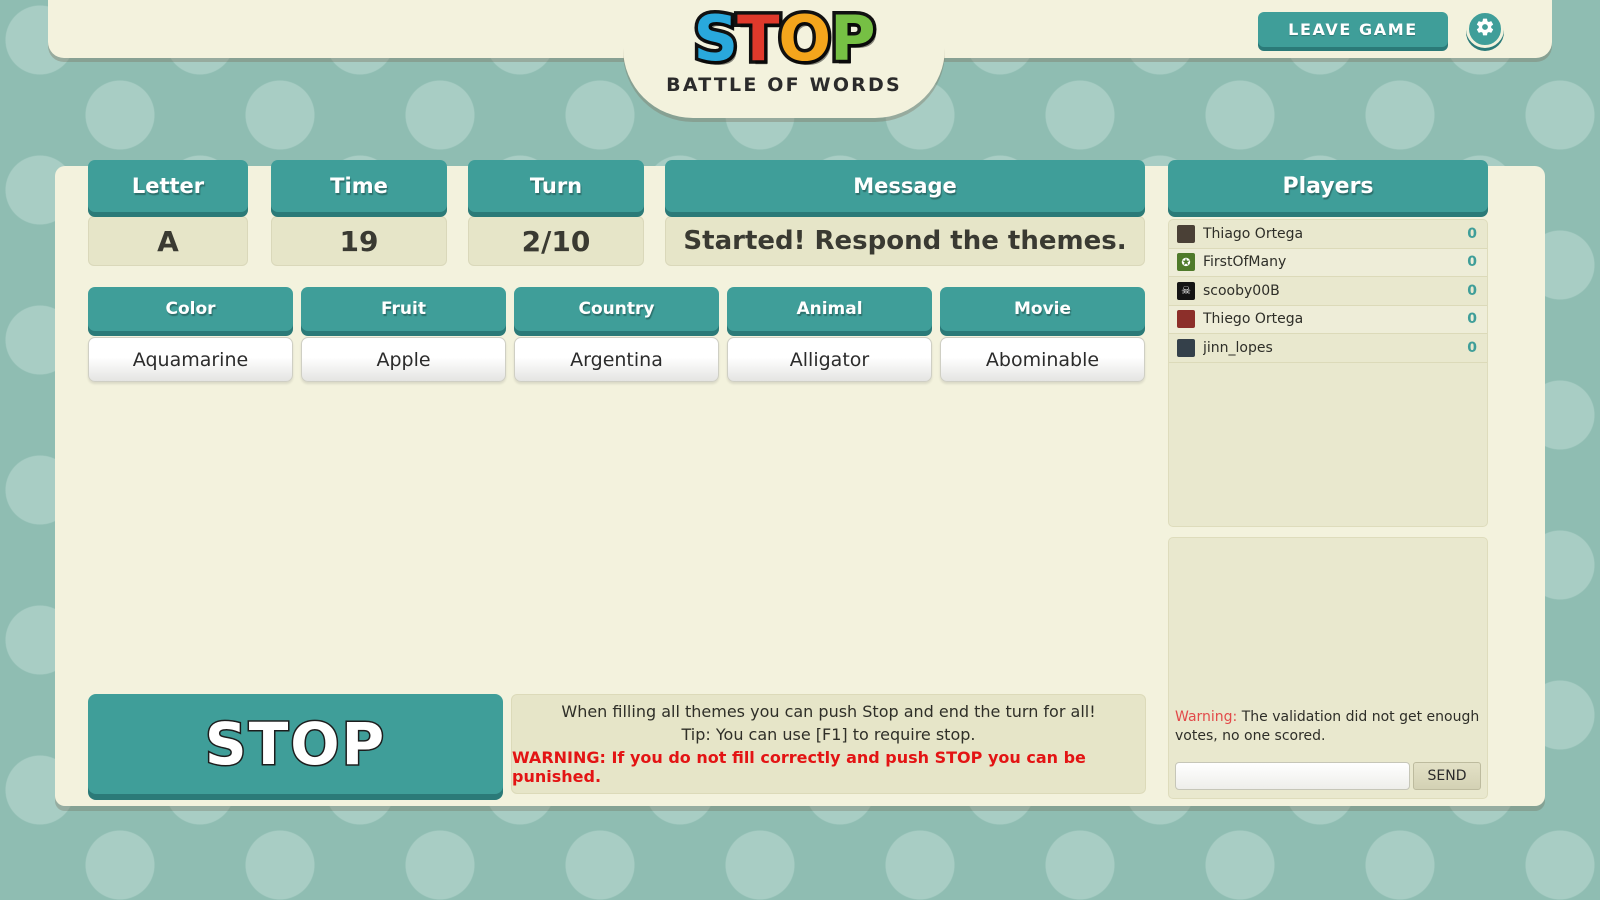  I want to click on settings-button, so click(1485, 29).